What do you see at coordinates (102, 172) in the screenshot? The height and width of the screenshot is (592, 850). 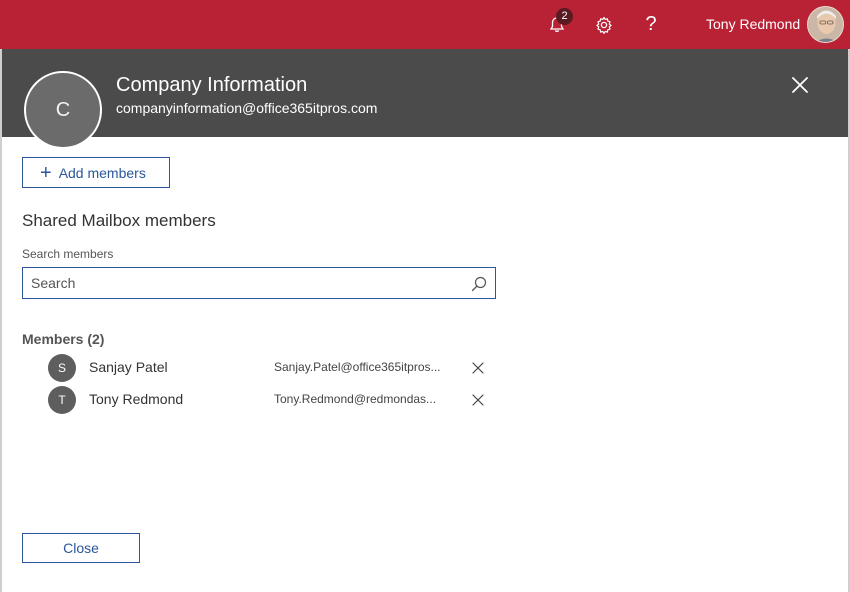 I see `add-members-label: Add members` at bounding box center [102, 172].